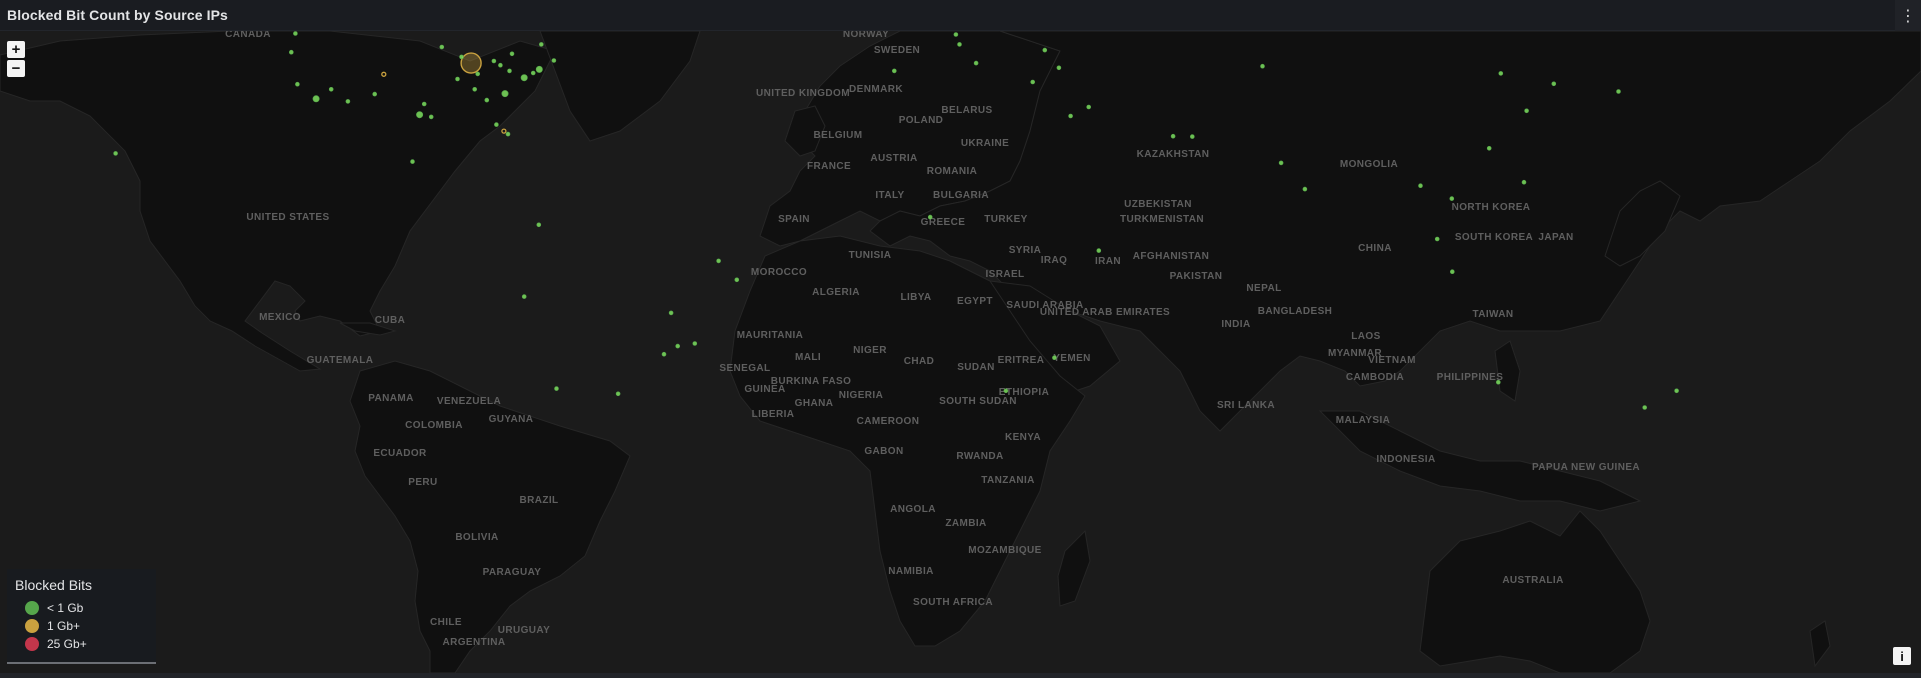 This screenshot has width=1921, height=678. What do you see at coordinates (883, 451) in the screenshot?
I see `country-label: GABON` at bounding box center [883, 451].